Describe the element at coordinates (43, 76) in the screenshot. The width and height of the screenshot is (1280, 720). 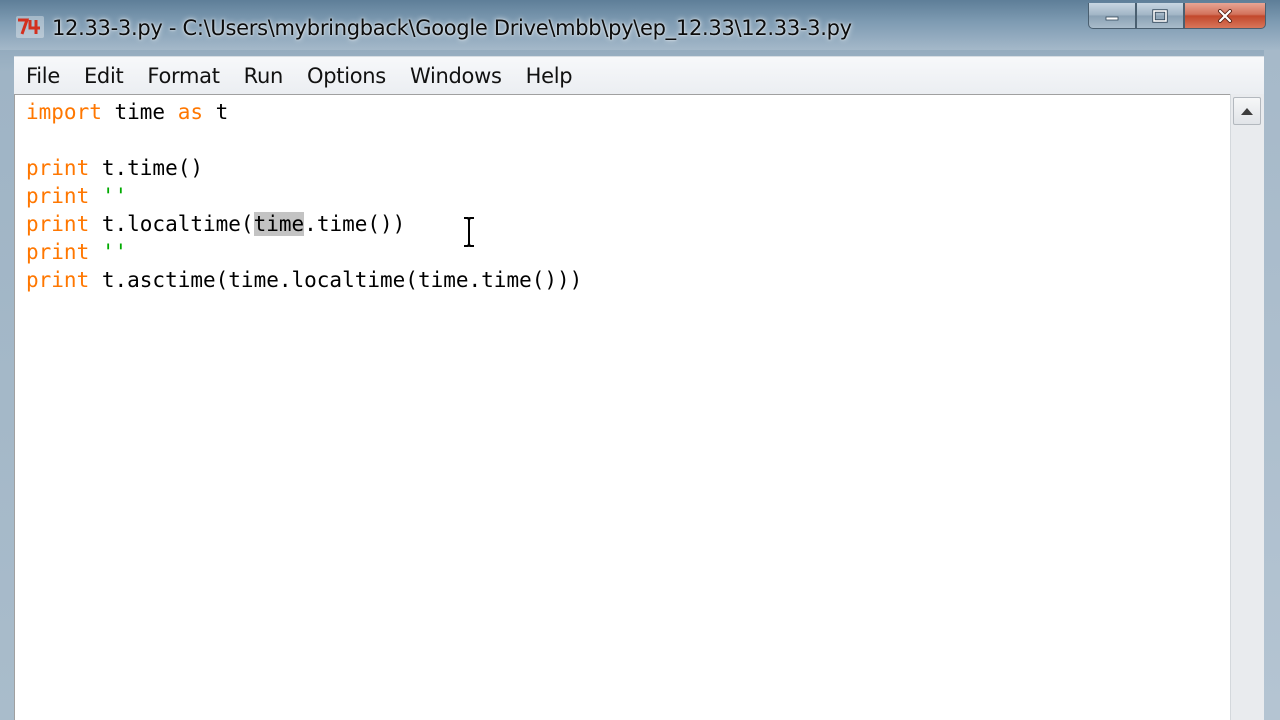
I see `menu-file: File` at that location.